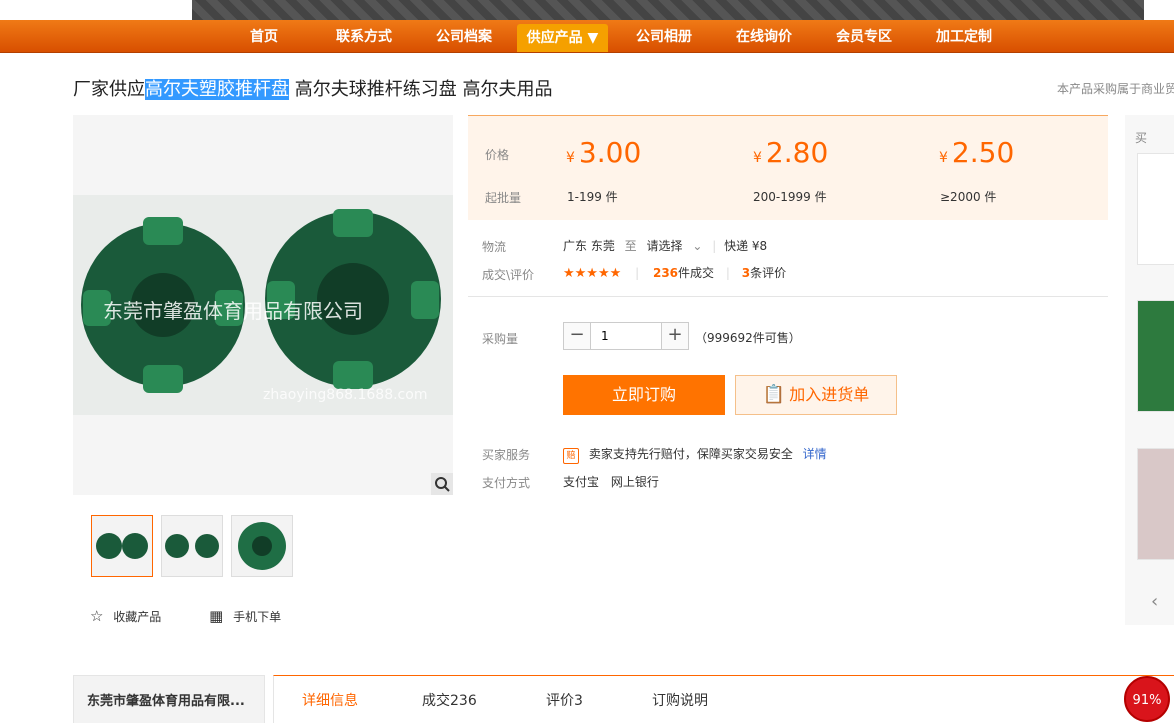  What do you see at coordinates (723, 699) in the screenshot?
I see `detail-tabs: 详细信息 成交236 评价3 订购说明` at bounding box center [723, 699].